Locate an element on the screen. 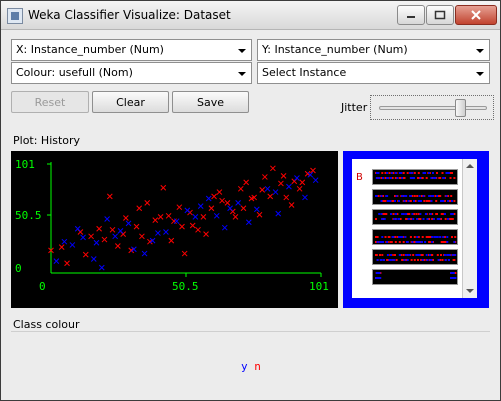 The width and height of the screenshot is (501, 401). class-legend-n: n is located at coordinates (257, 366).